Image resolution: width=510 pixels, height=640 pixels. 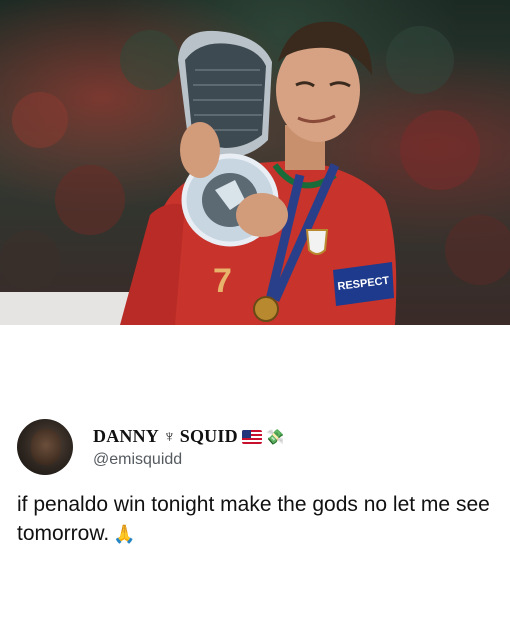 I want to click on money-with-wings-icon: 💸, so click(x=275, y=437).